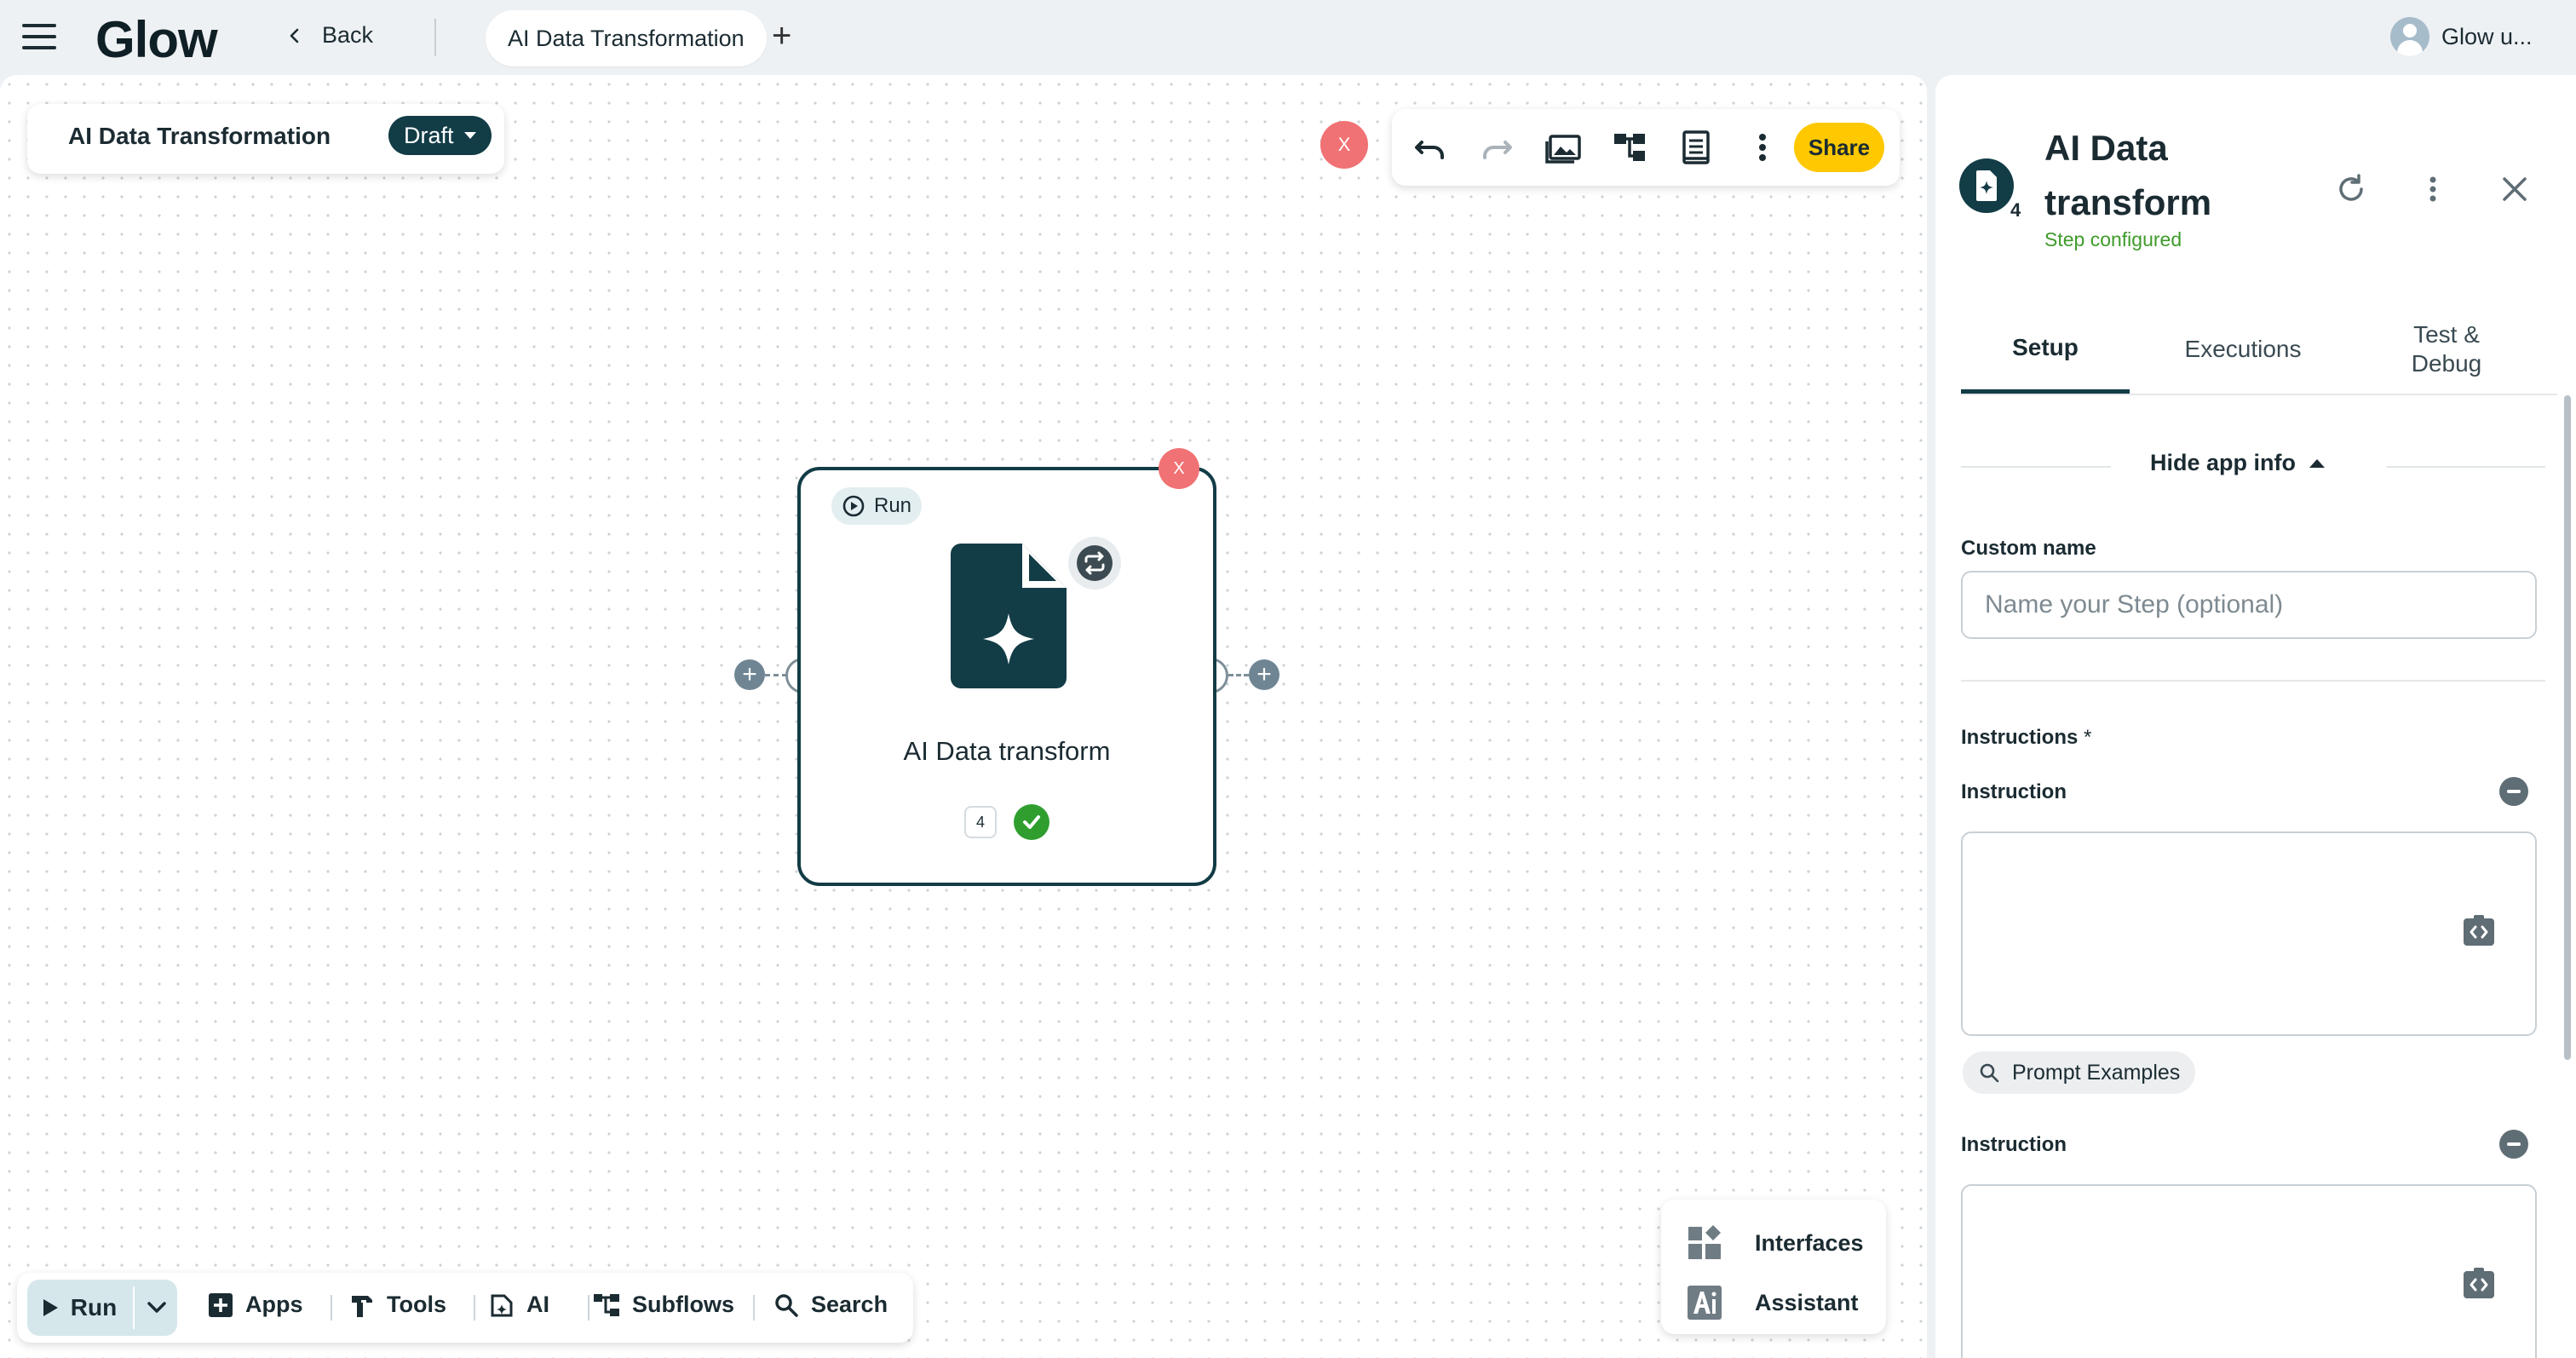 This screenshot has height=1358, width=2576. I want to click on run-button: Run, so click(79, 1308).